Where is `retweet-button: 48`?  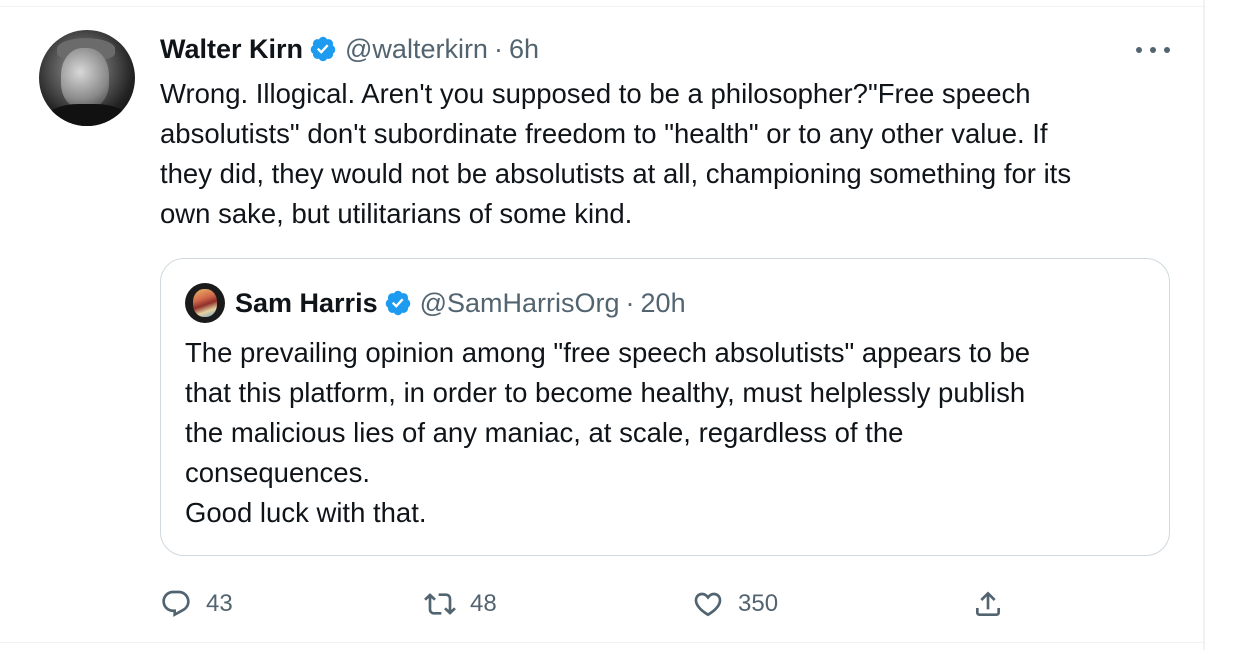
retweet-button: 48 is located at coordinates (460, 604).